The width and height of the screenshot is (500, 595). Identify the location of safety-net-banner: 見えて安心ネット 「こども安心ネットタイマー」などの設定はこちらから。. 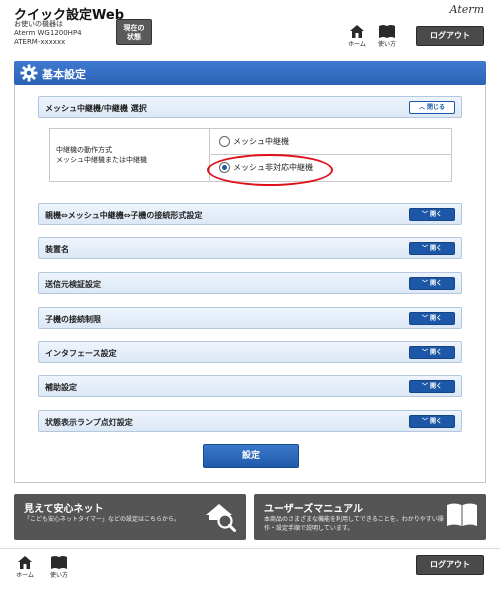
(130, 517).